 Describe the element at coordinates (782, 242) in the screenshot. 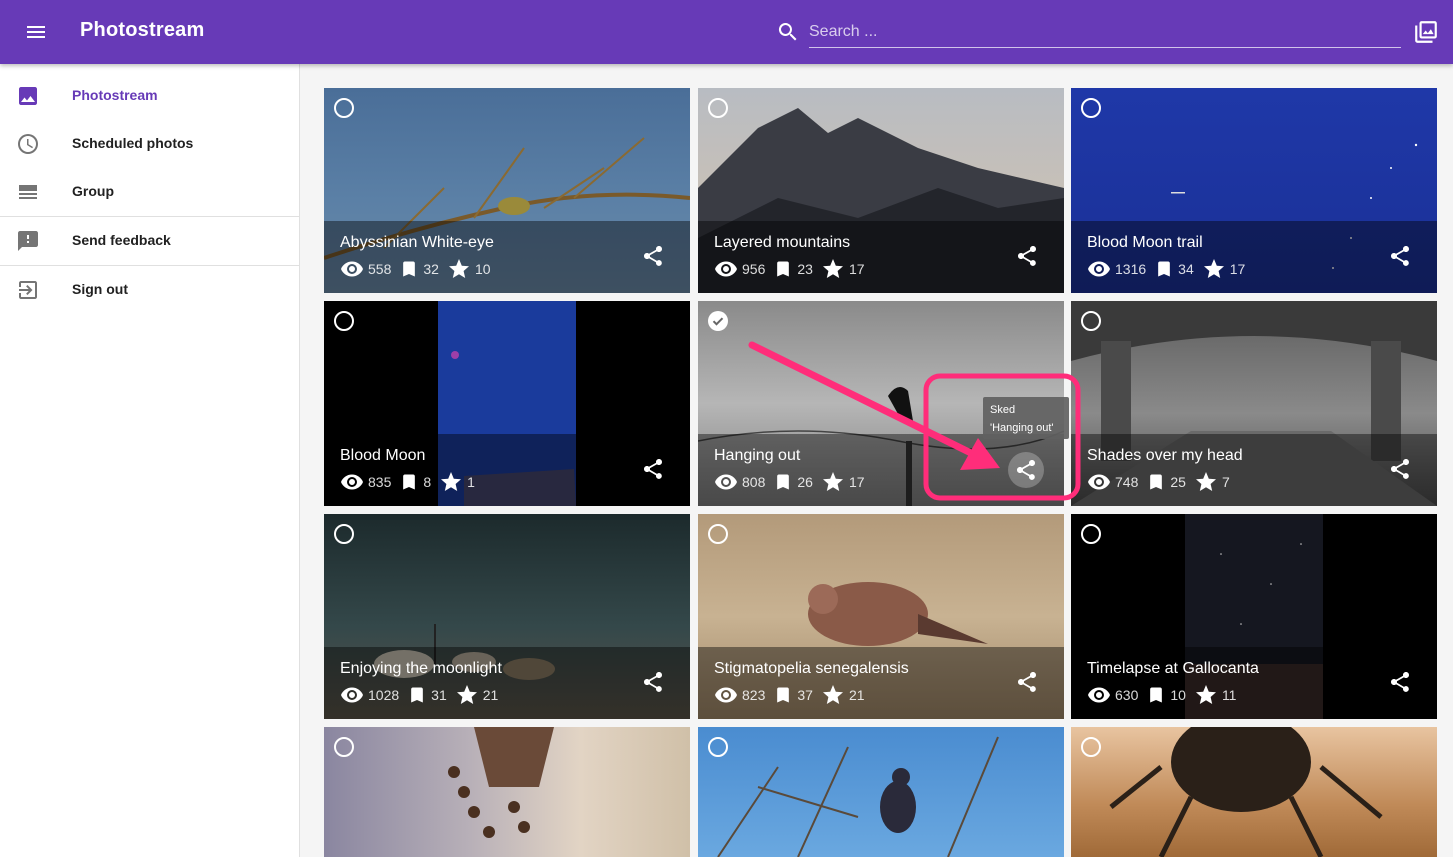

I see `photo-title: Layered mountains` at that location.